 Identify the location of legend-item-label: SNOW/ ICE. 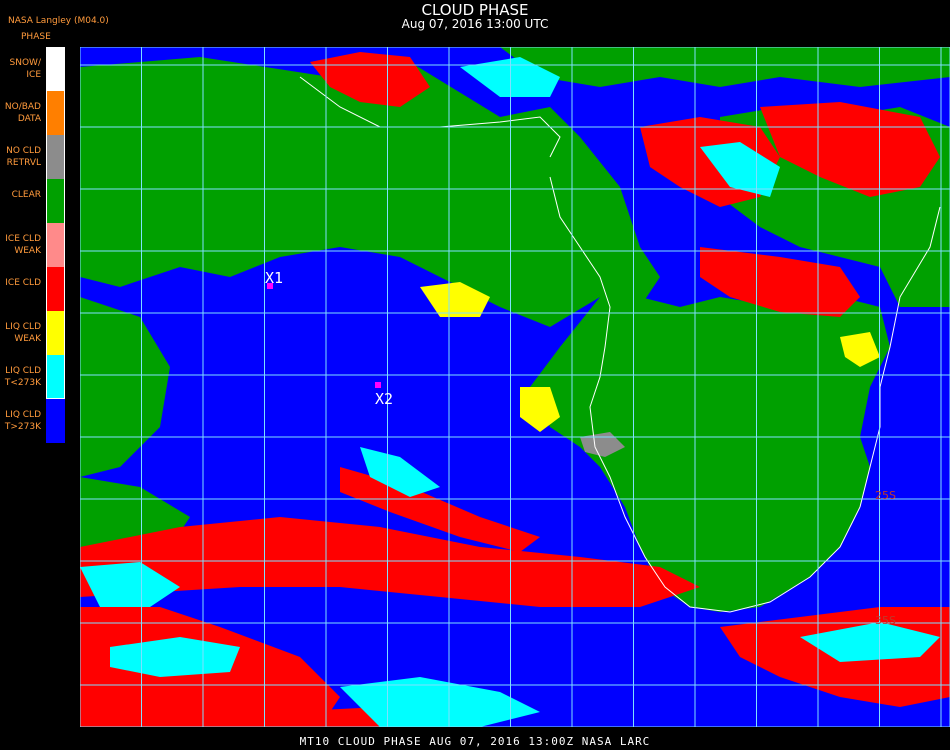
(25, 69).